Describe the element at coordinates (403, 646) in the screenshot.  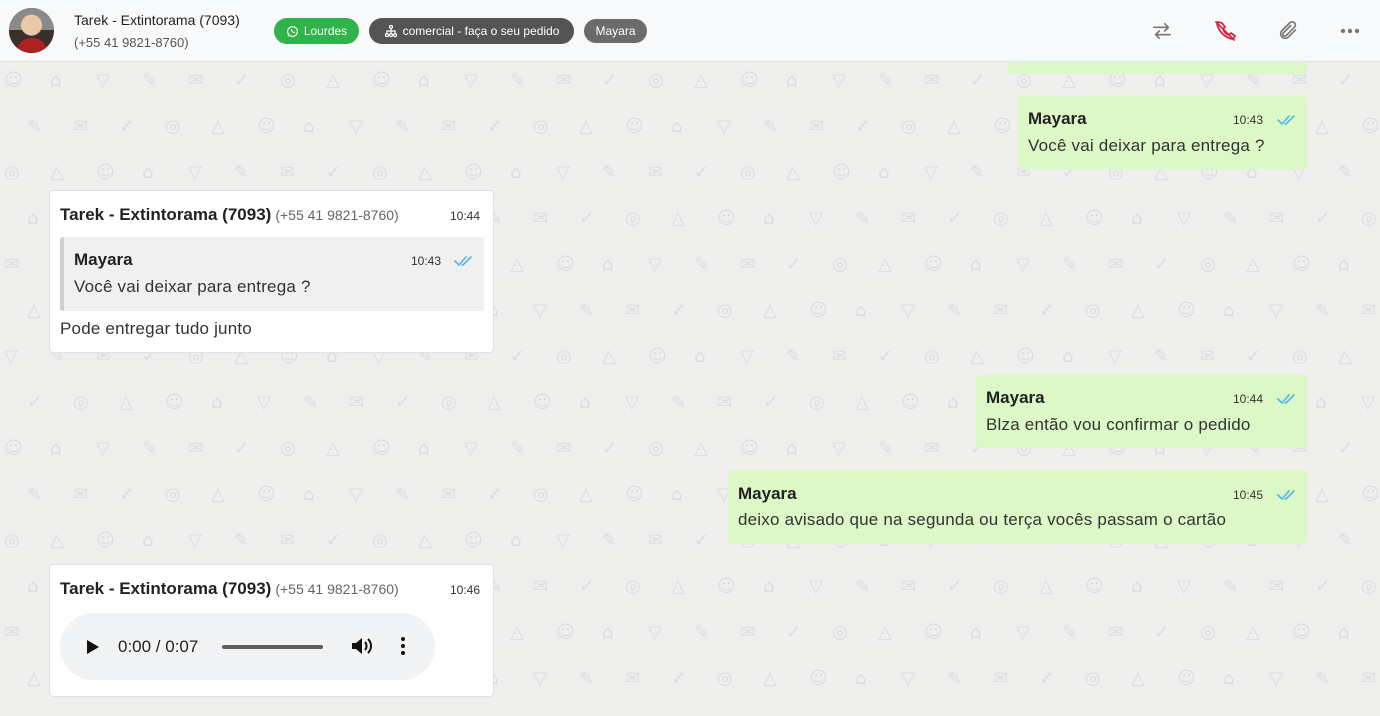
I see `audio-more-icon` at that location.